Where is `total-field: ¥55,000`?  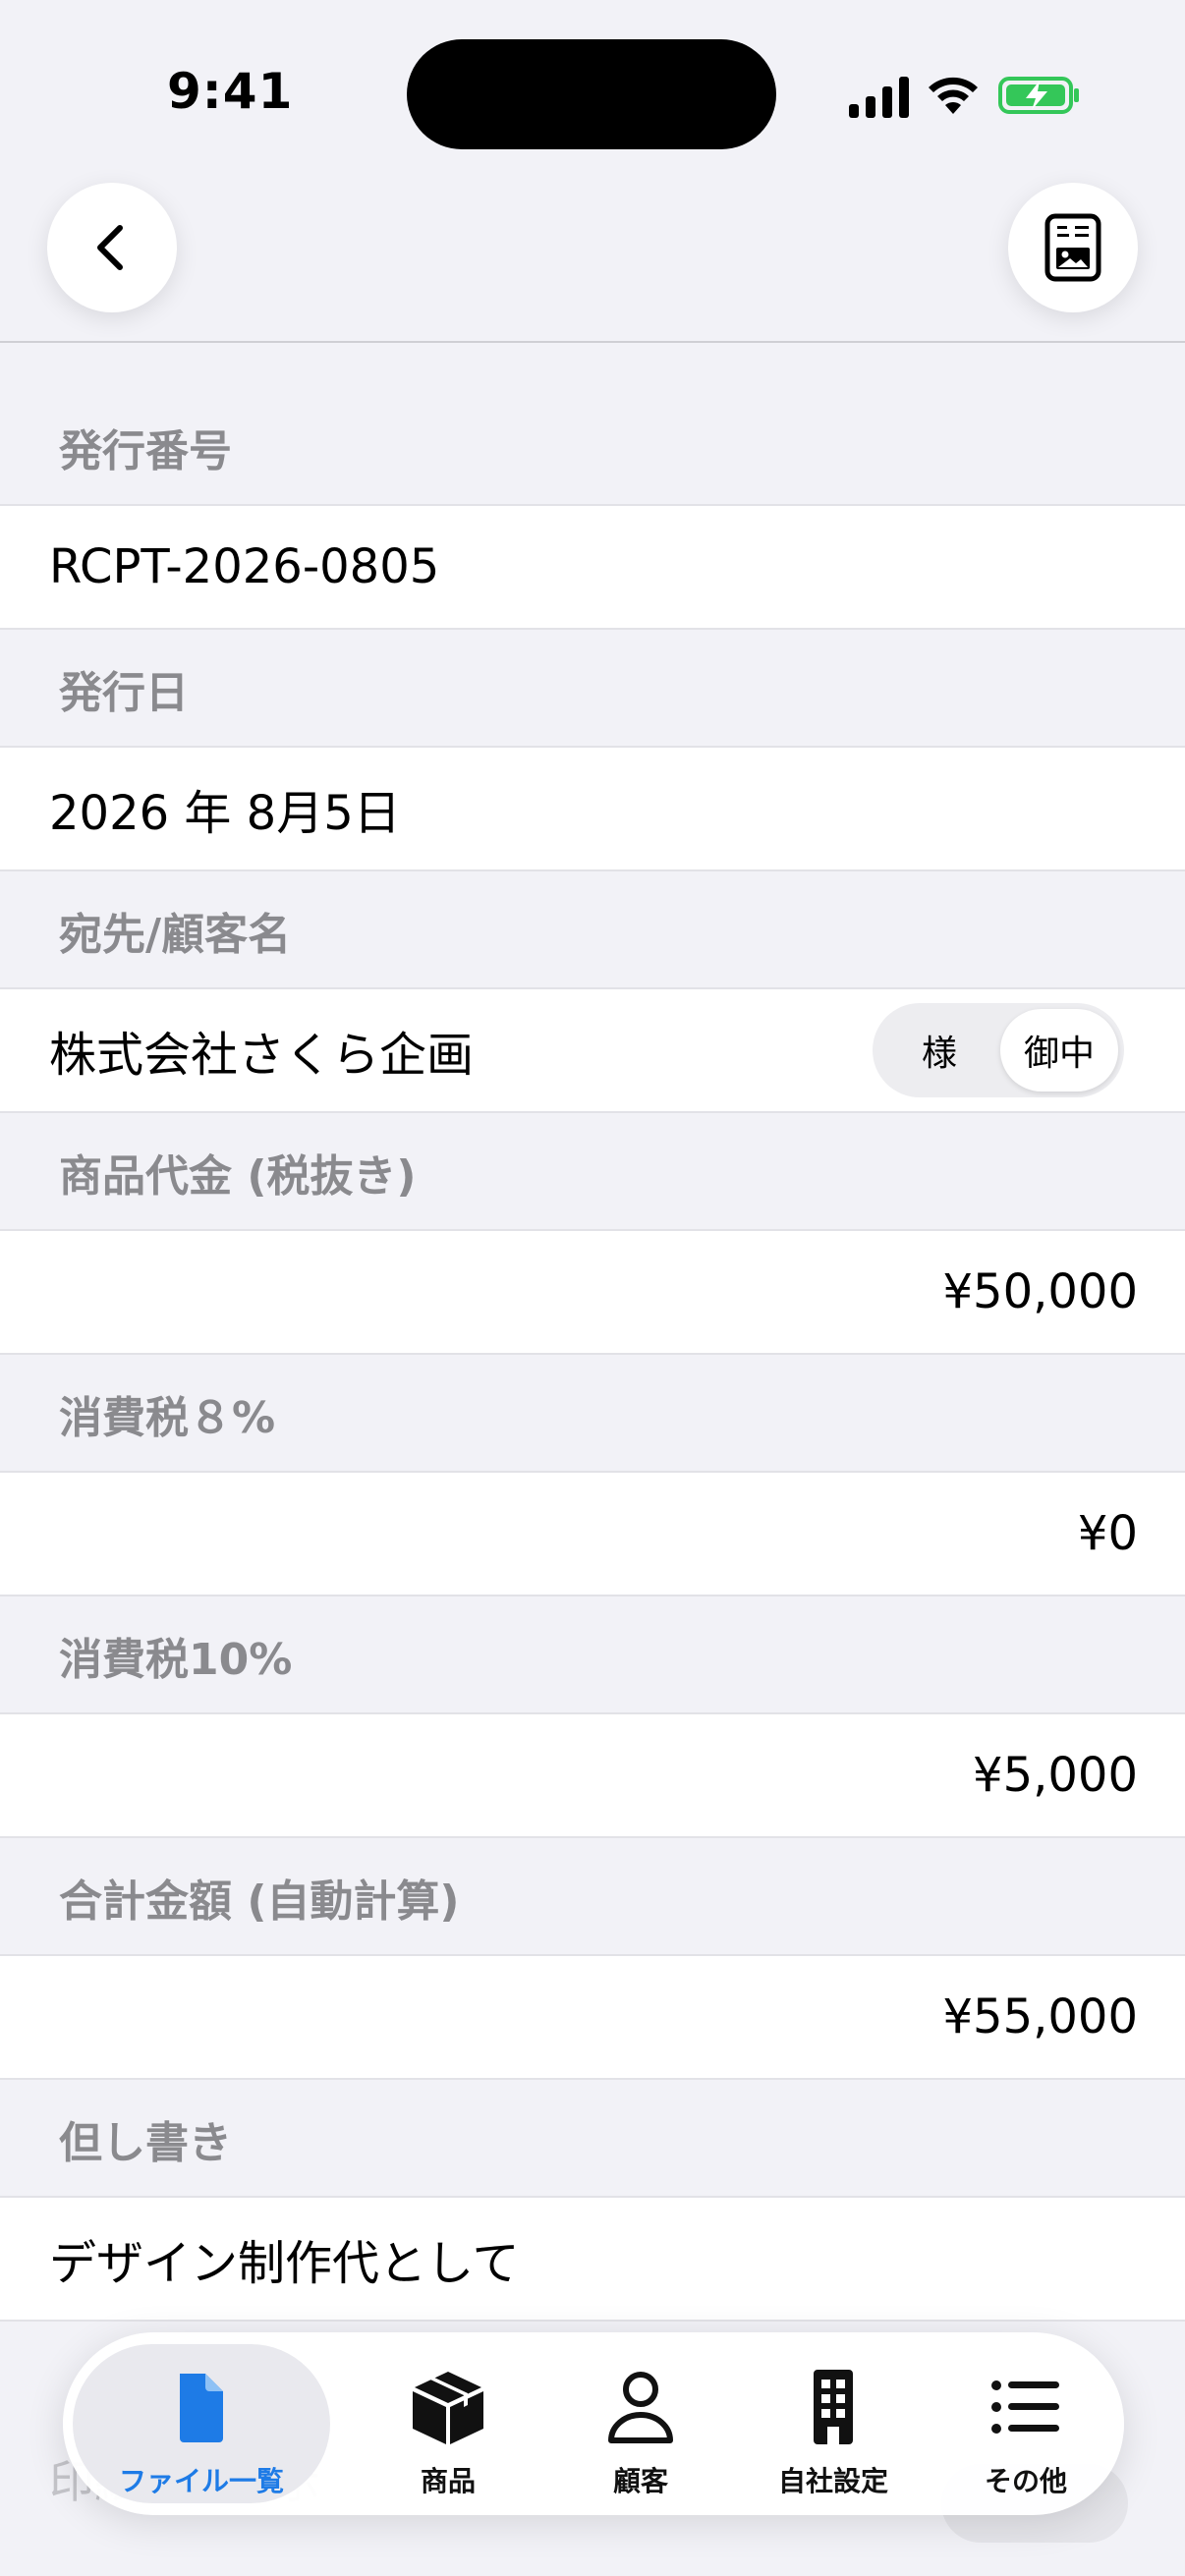 total-field: ¥55,000 is located at coordinates (592, 2017).